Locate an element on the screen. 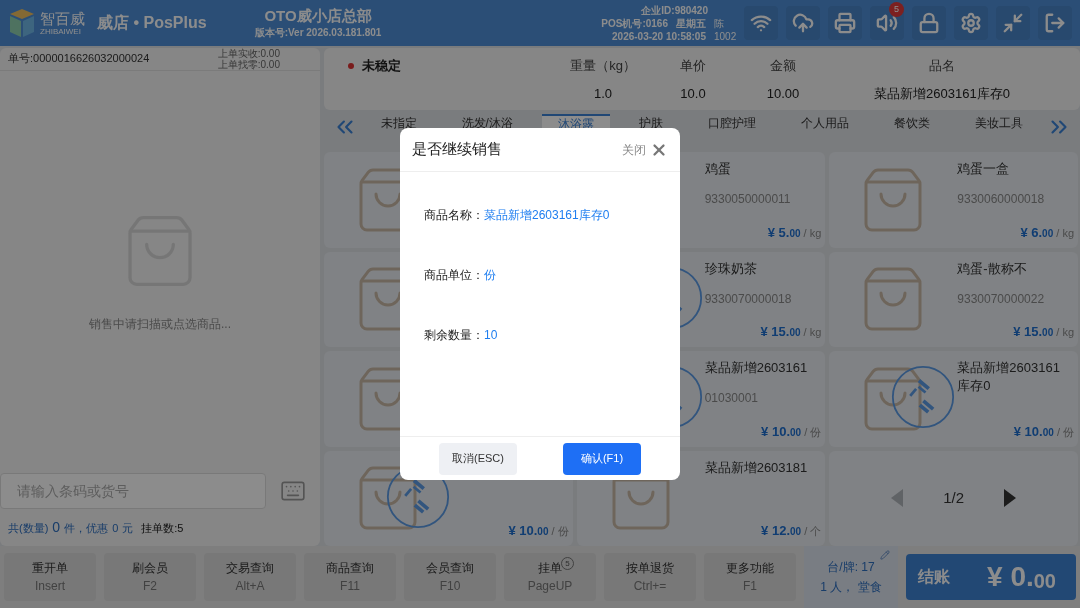 Image resolution: width=1080 pixels, height=608 pixels. category-tab: 未指定 is located at coordinates (398, 123).